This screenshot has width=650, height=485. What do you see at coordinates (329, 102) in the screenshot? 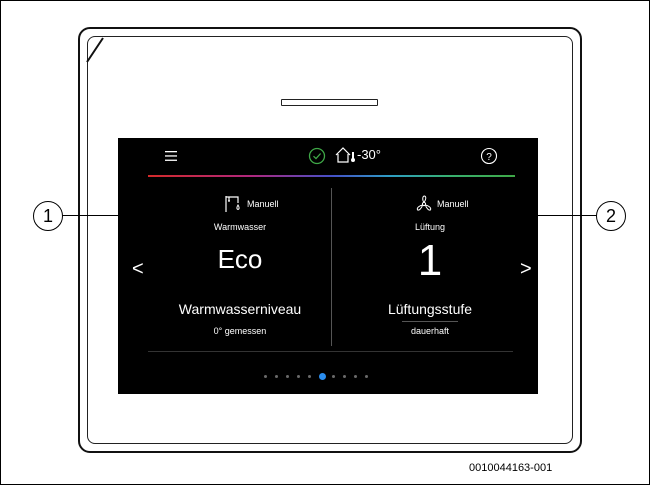
I see `device-slot` at bounding box center [329, 102].